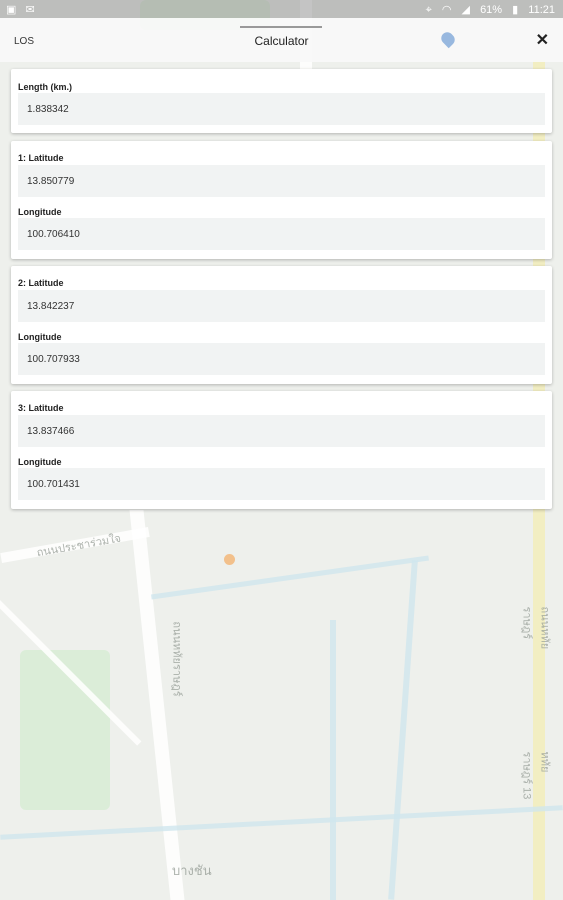  What do you see at coordinates (281, 484) in the screenshot?
I see `point-3-longitude-field` at bounding box center [281, 484].